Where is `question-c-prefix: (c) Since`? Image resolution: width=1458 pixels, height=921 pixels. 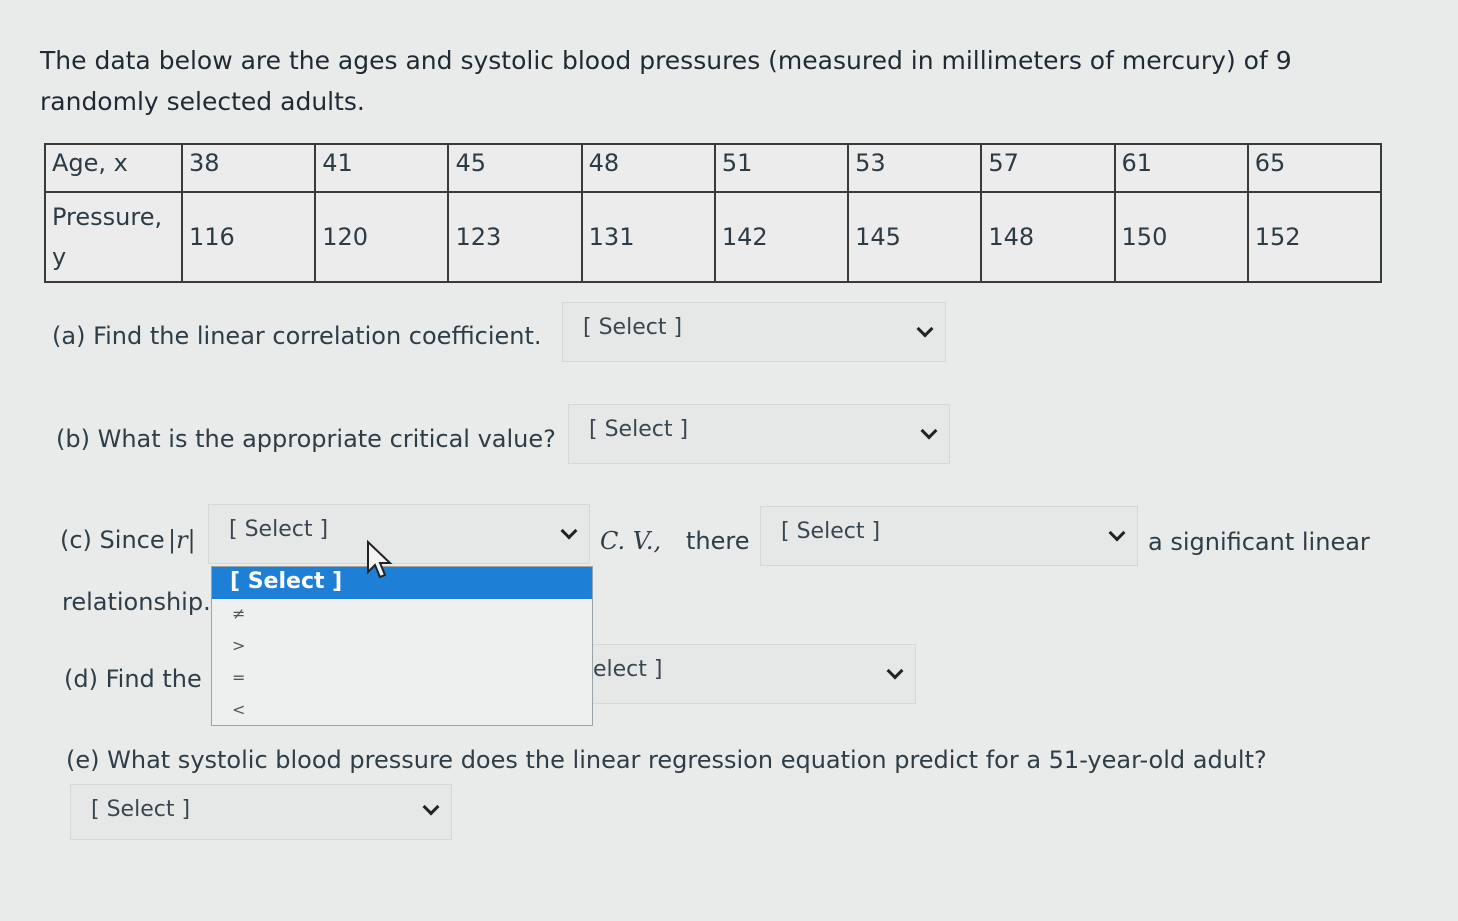 question-c-prefix: (c) Since is located at coordinates (112, 540).